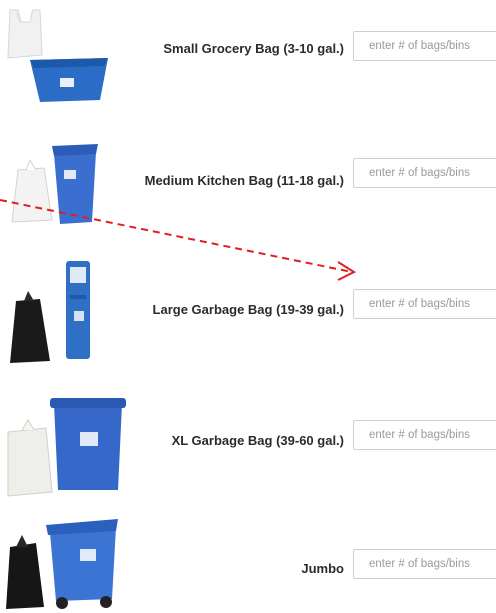  What do you see at coordinates (78, 310) in the screenshot?
I see `tall-recycling-bin-icon` at bounding box center [78, 310].